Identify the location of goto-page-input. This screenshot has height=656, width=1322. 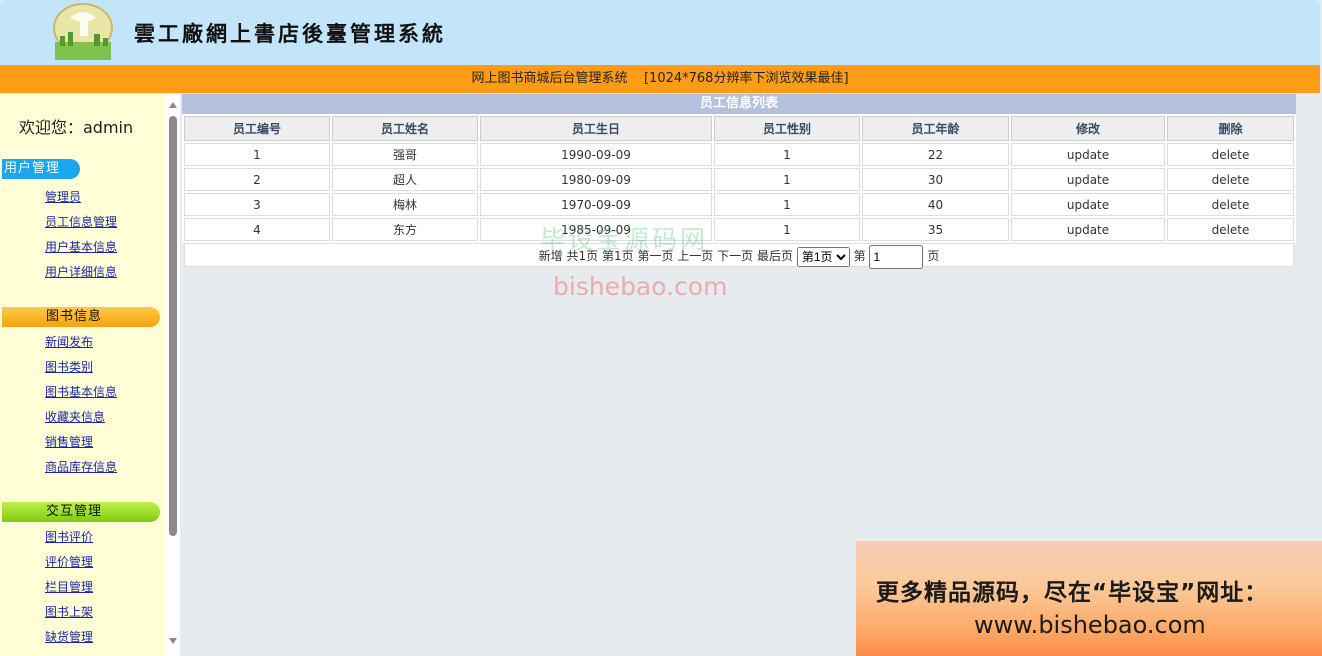
(896, 256).